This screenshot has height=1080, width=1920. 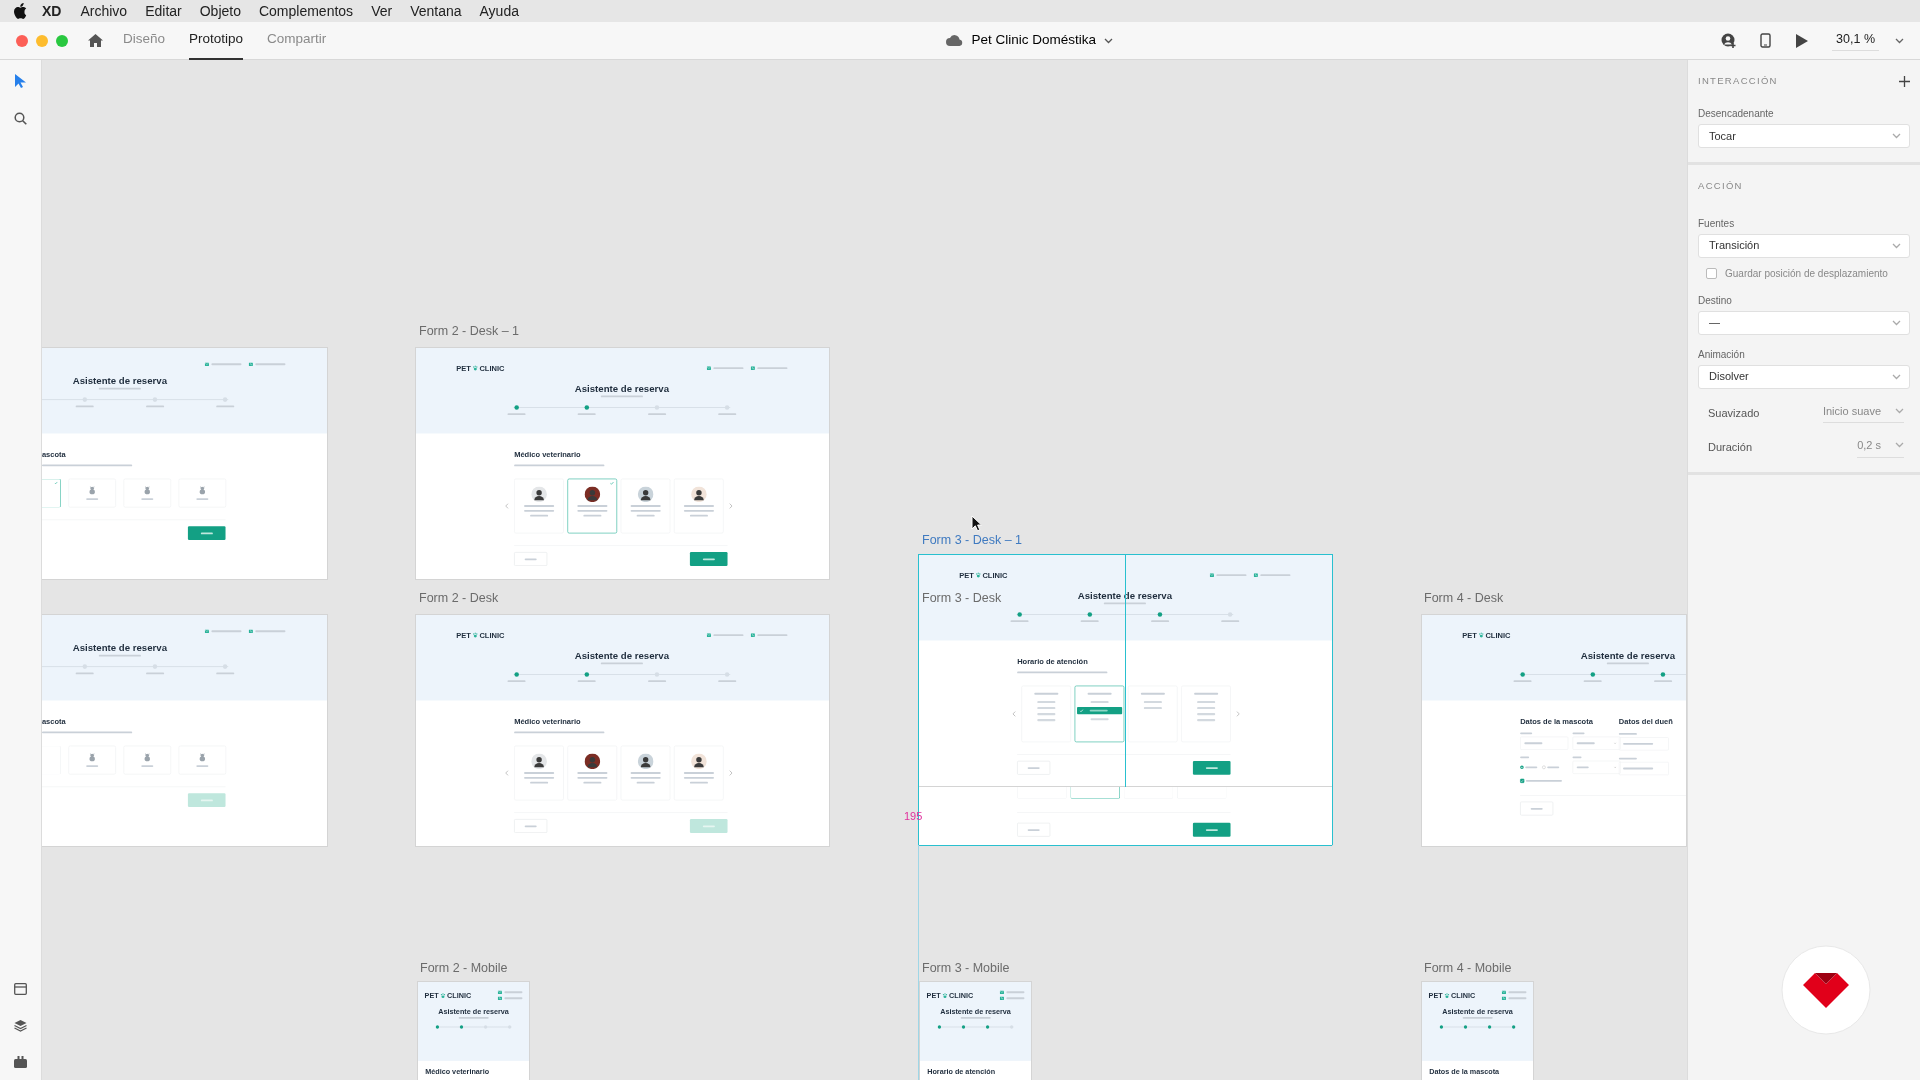 What do you see at coordinates (1464, 598) in the screenshot?
I see `artboard-label: Form 4 - Desk` at bounding box center [1464, 598].